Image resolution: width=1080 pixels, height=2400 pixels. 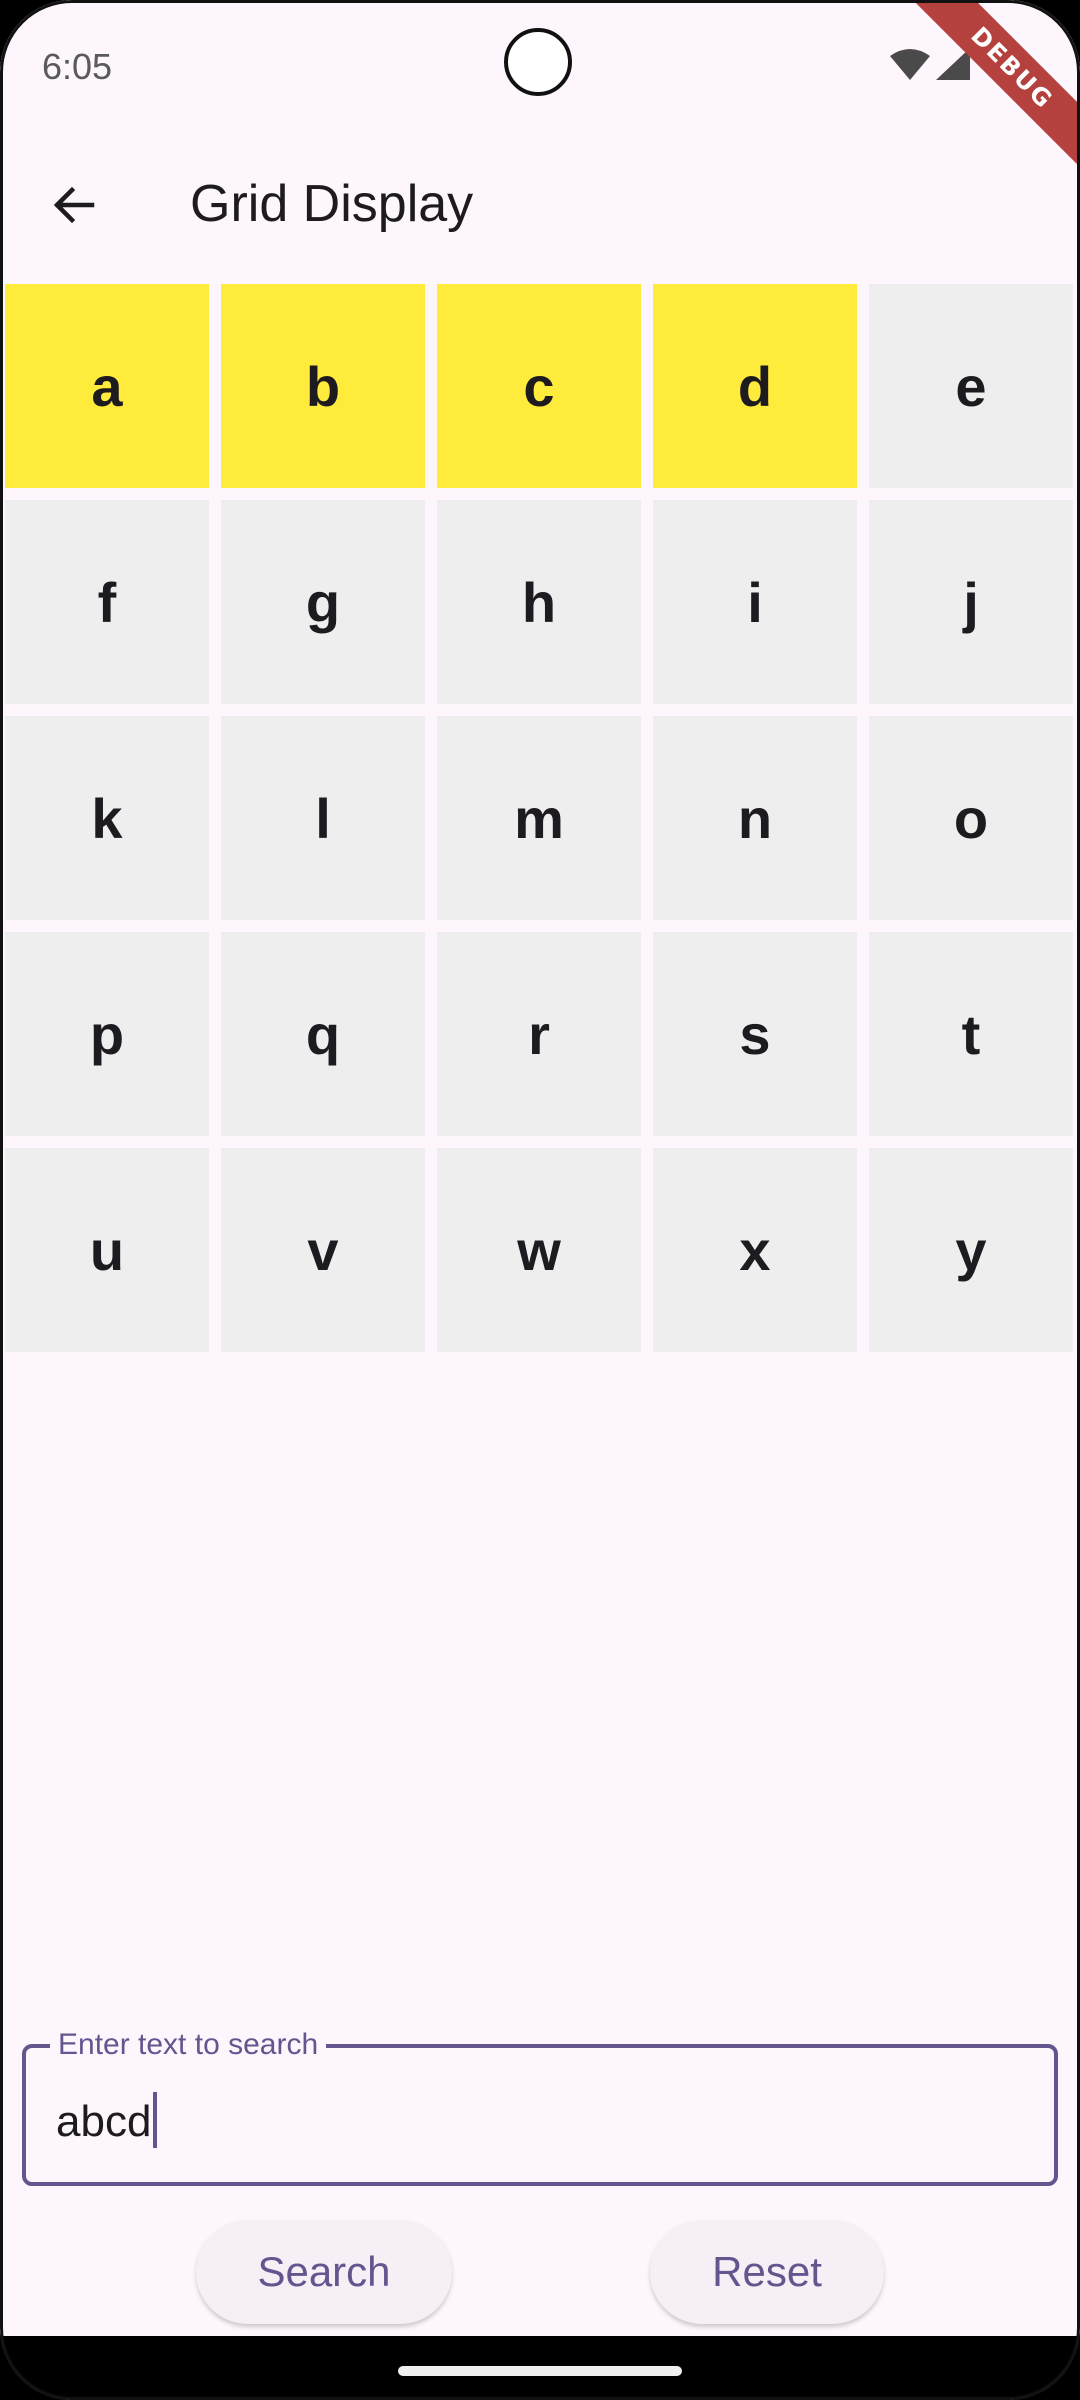 I want to click on grid-cell-y: y, so click(x=971, y=1250).